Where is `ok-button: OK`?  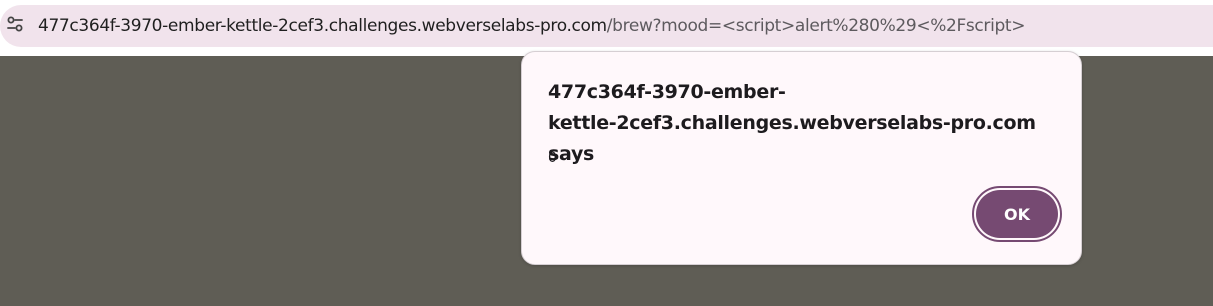
ok-button: OK is located at coordinates (1017, 214).